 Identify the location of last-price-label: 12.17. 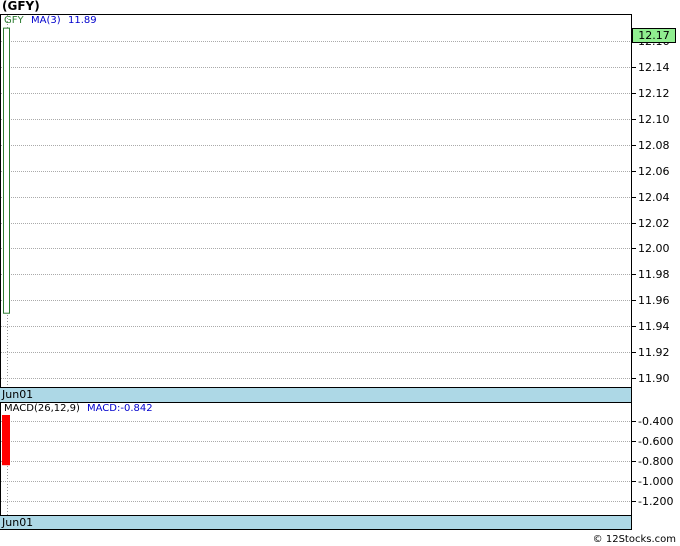
(654, 35).